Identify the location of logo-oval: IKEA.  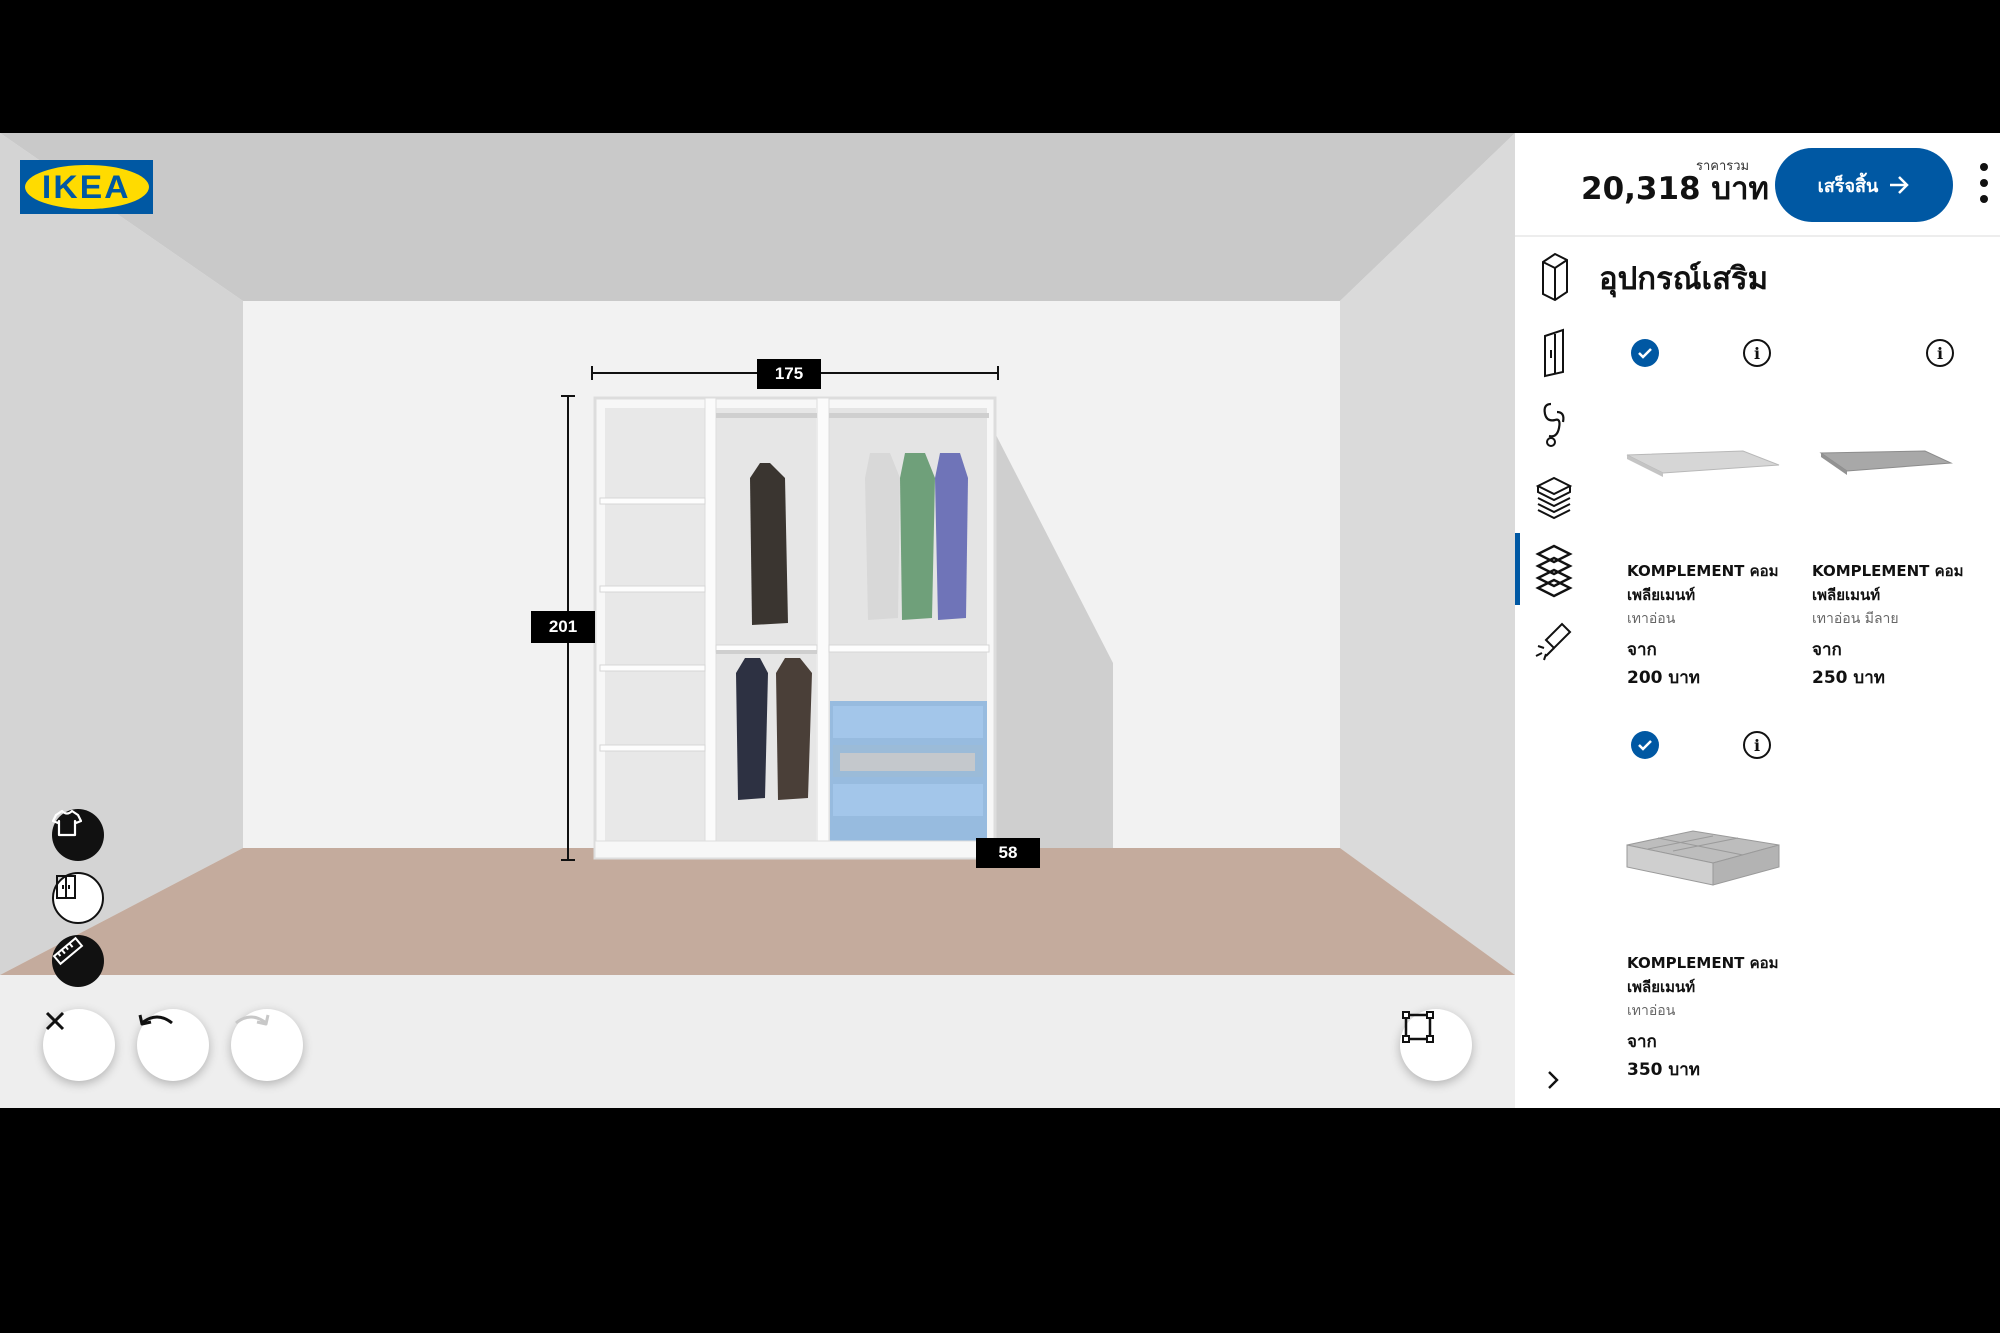
(86, 187).